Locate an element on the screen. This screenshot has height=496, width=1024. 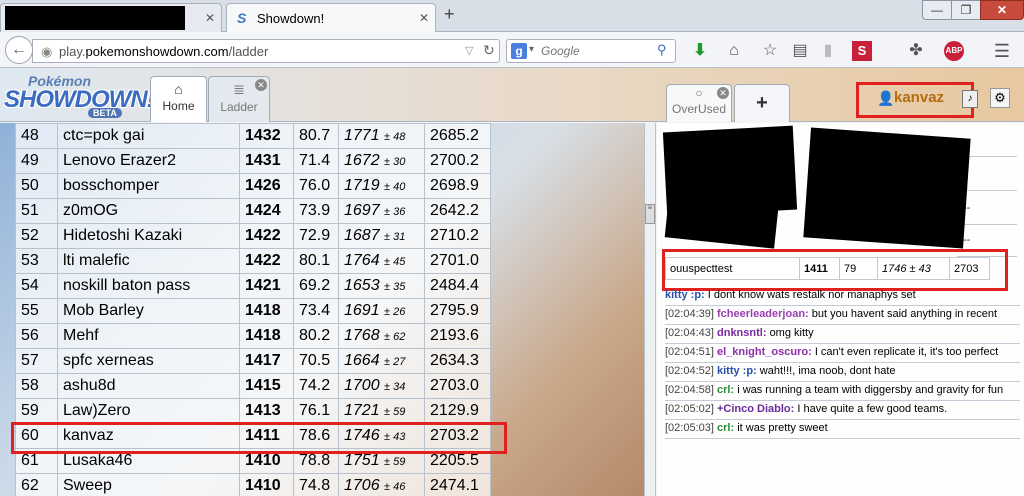
window-minimize-button: — is located at coordinates (937, 10).